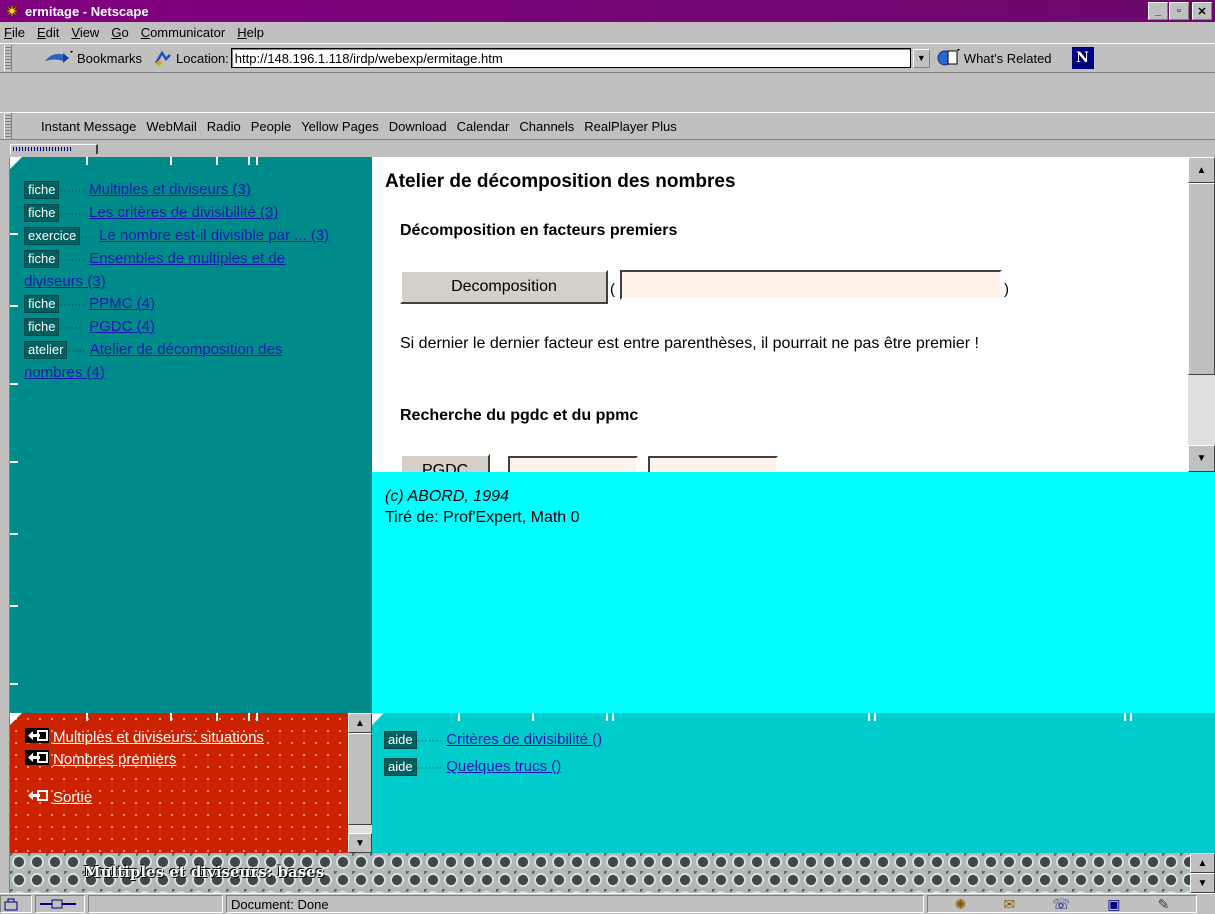 The height and width of the screenshot is (914, 1215). I want to click on collapsed-toolbar-tab, so click(54, 149).